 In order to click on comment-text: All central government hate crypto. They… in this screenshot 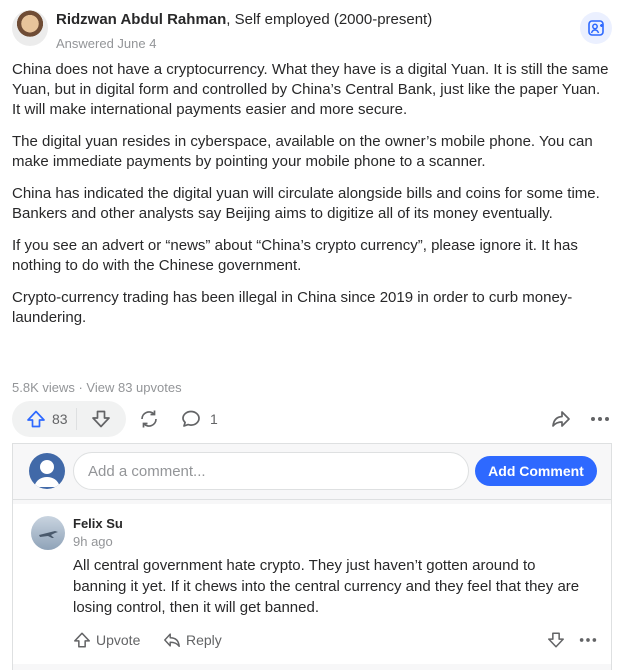, I will do `click(326, 586)`.